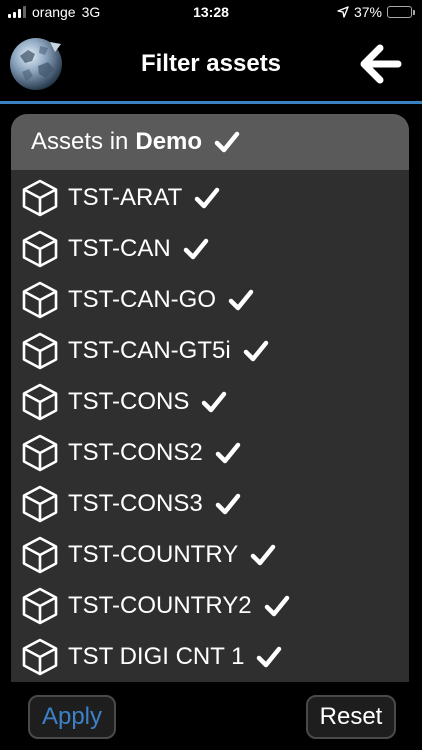 This screenshot has width=422, height=750. I want to click on asset-row: TST-ARAT, so click(210, 197).